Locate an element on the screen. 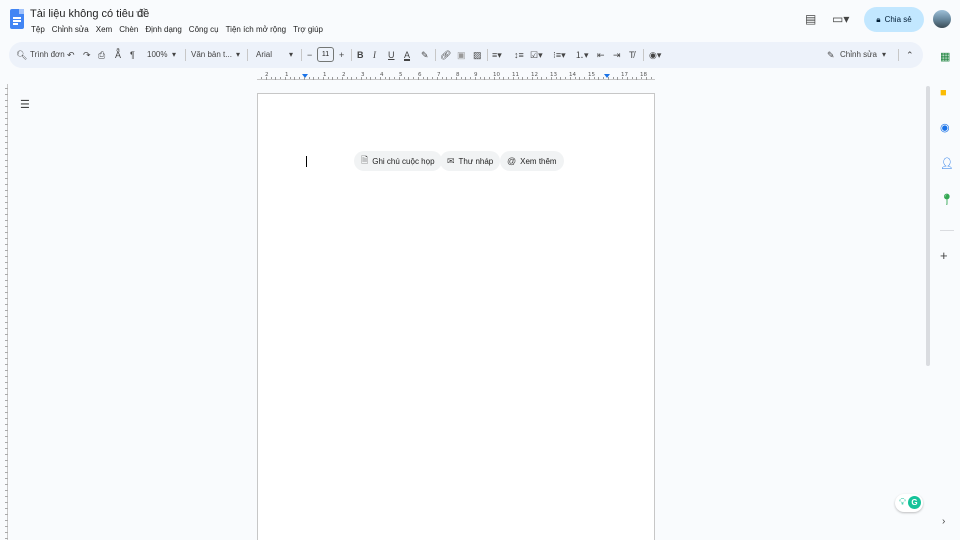  undo-icon: ↶ is located at coordinates (71, 55).